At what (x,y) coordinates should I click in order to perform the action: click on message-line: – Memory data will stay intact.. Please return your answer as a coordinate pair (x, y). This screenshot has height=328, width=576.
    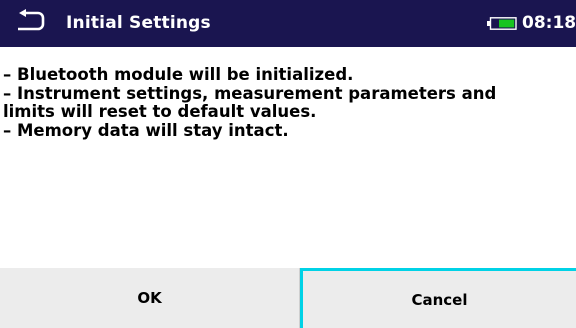
    Looking at the image, I should click on (146, 130).